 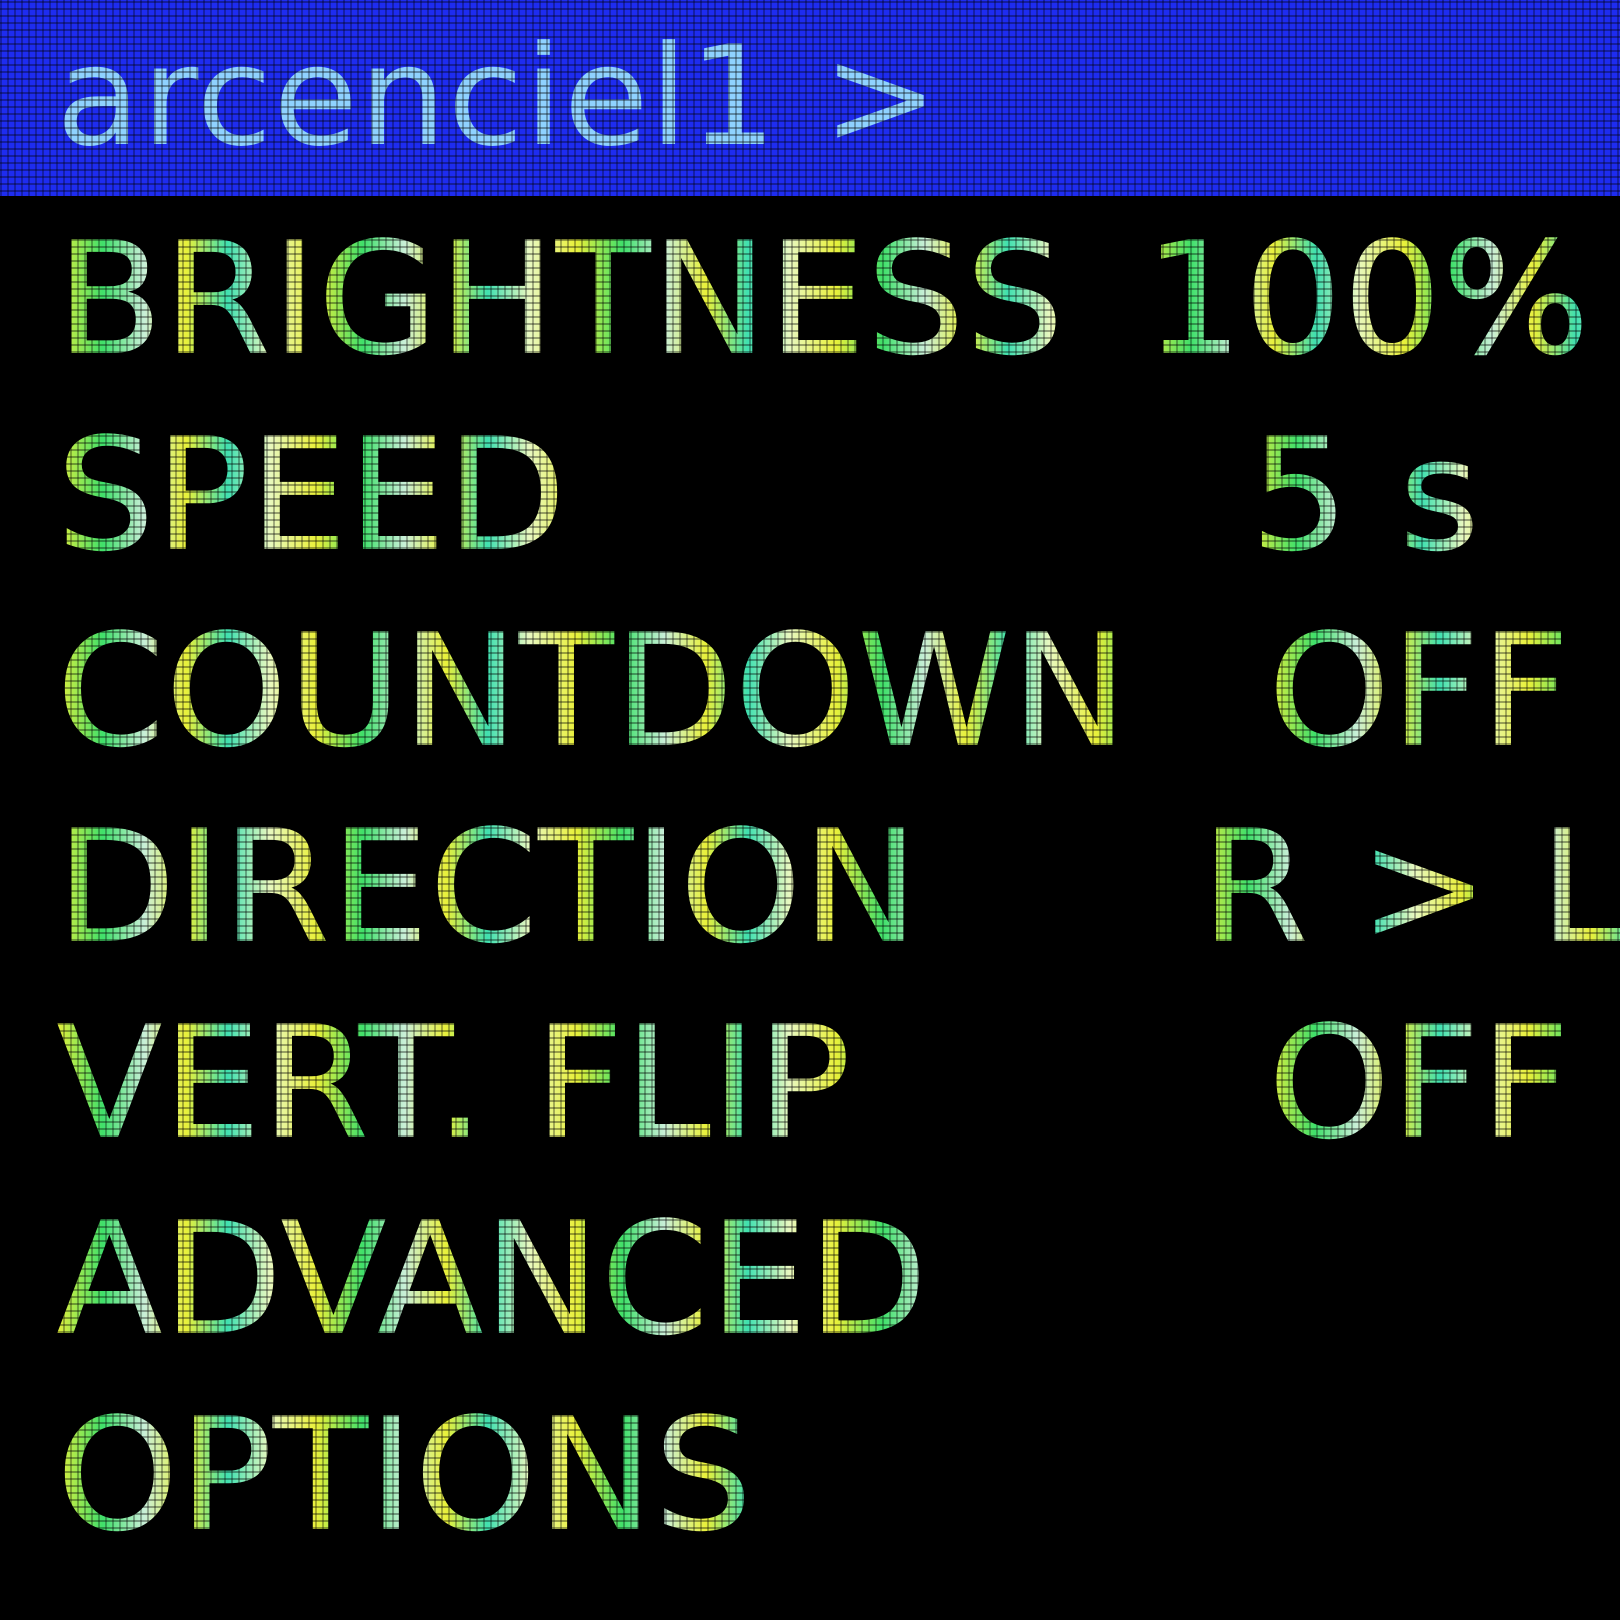 What do you see at coordinates (810, 495) in the screenshot?
I see `menu-item-speed: SPEED 5 s` at bounding box center [810, 495].